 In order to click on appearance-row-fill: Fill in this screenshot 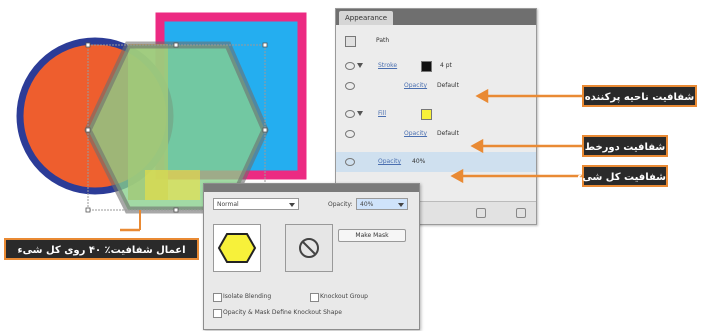, I will do `click(436, 114)`.